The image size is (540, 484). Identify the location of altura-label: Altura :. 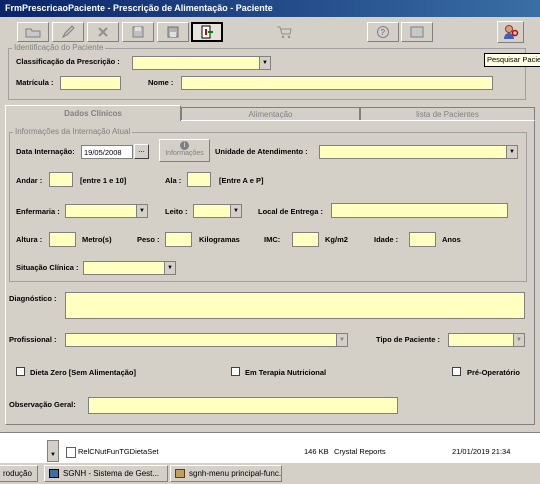
(29, 239).